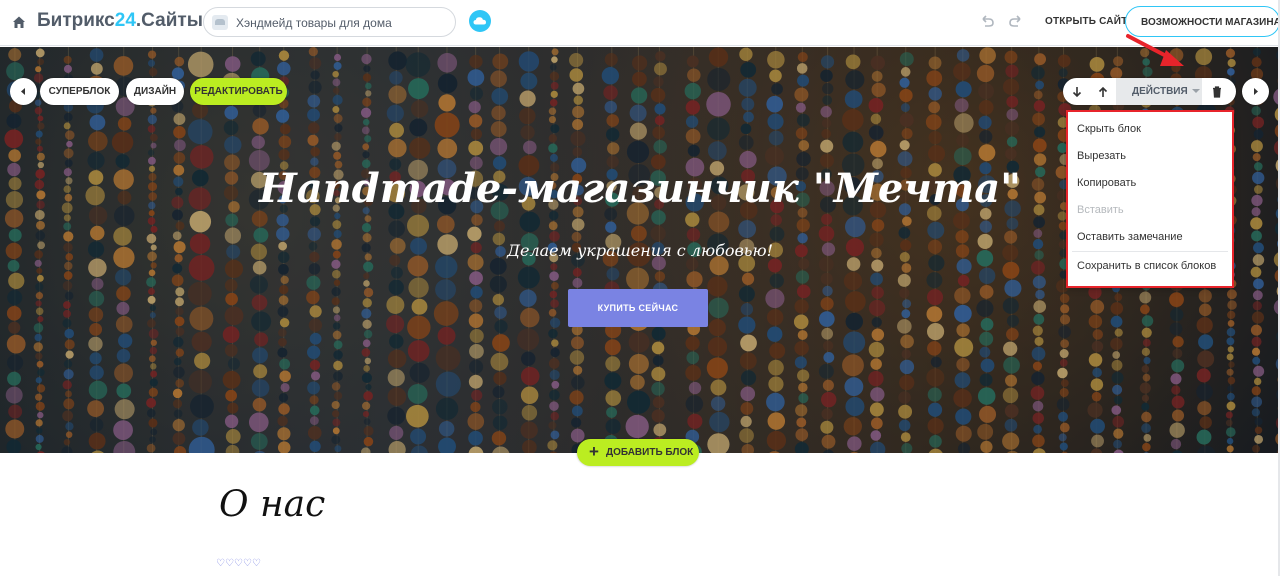 This screenshot has height=576, width=1280. I want to click on chevron-right-icon, so click(1256, 91).